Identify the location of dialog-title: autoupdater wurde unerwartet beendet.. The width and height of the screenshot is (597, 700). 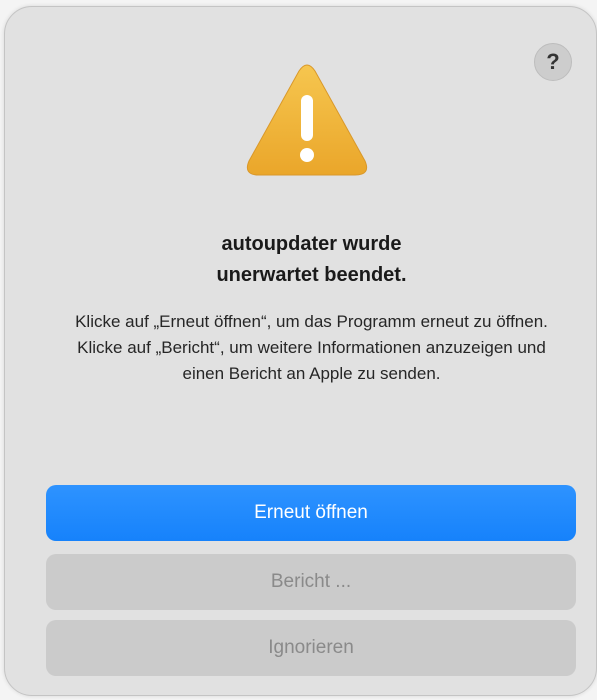
(311, 260).